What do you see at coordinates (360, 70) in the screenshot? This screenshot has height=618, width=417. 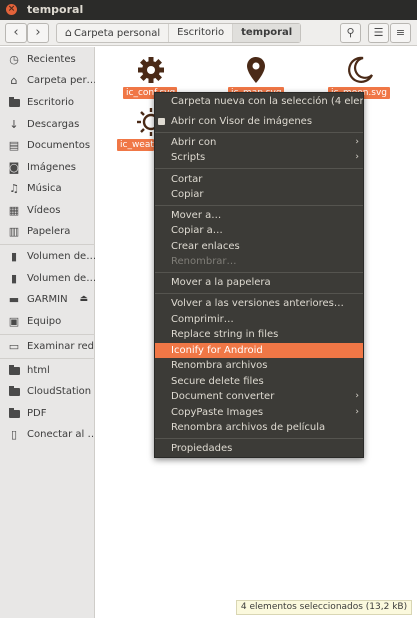 I see `moon-icon` at bounding box center [360, 70].